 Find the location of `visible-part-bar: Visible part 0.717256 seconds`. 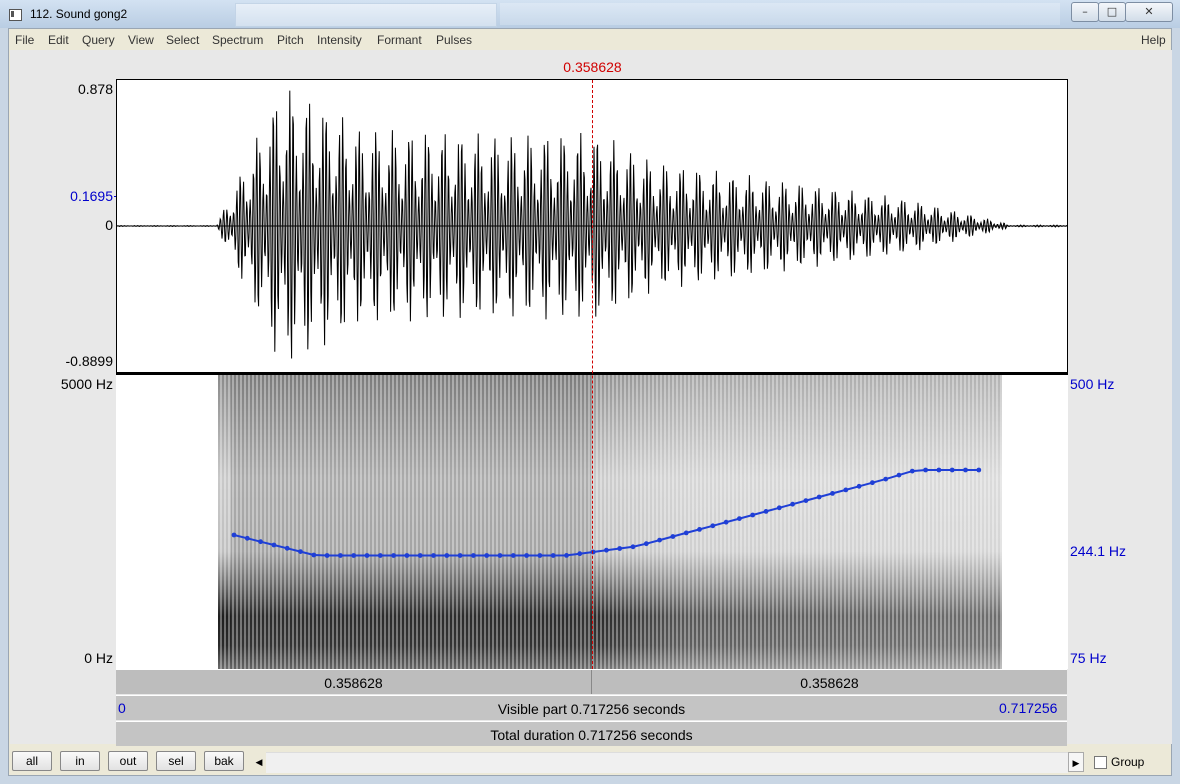

visible-part-bar: Visible part 0.717256 seconds is located at coordinates (591, 707).